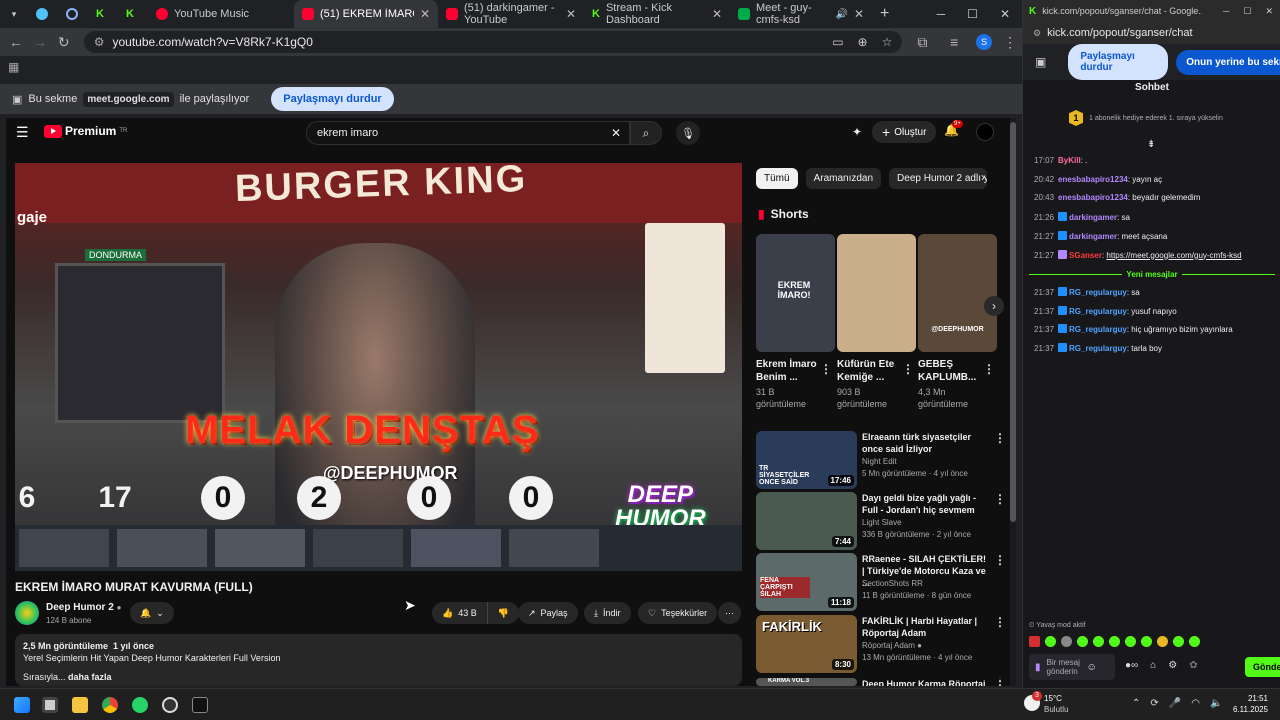 The image size is (1280, 720). Describe the element at coordinates (884, 14) in the screenshot. I see `new-tab-button: +` at that location.